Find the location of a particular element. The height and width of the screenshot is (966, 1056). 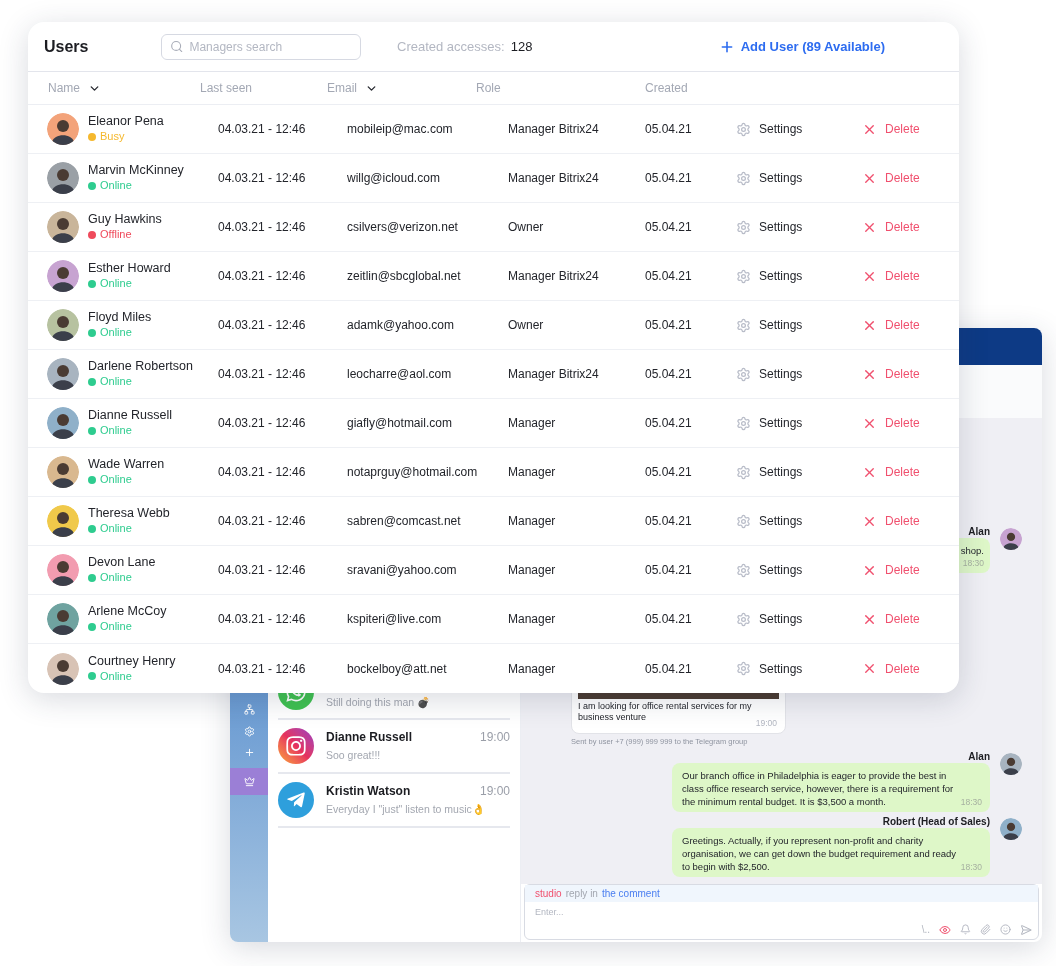

user-name: Esther Howard is located at coordinates (129, 268).